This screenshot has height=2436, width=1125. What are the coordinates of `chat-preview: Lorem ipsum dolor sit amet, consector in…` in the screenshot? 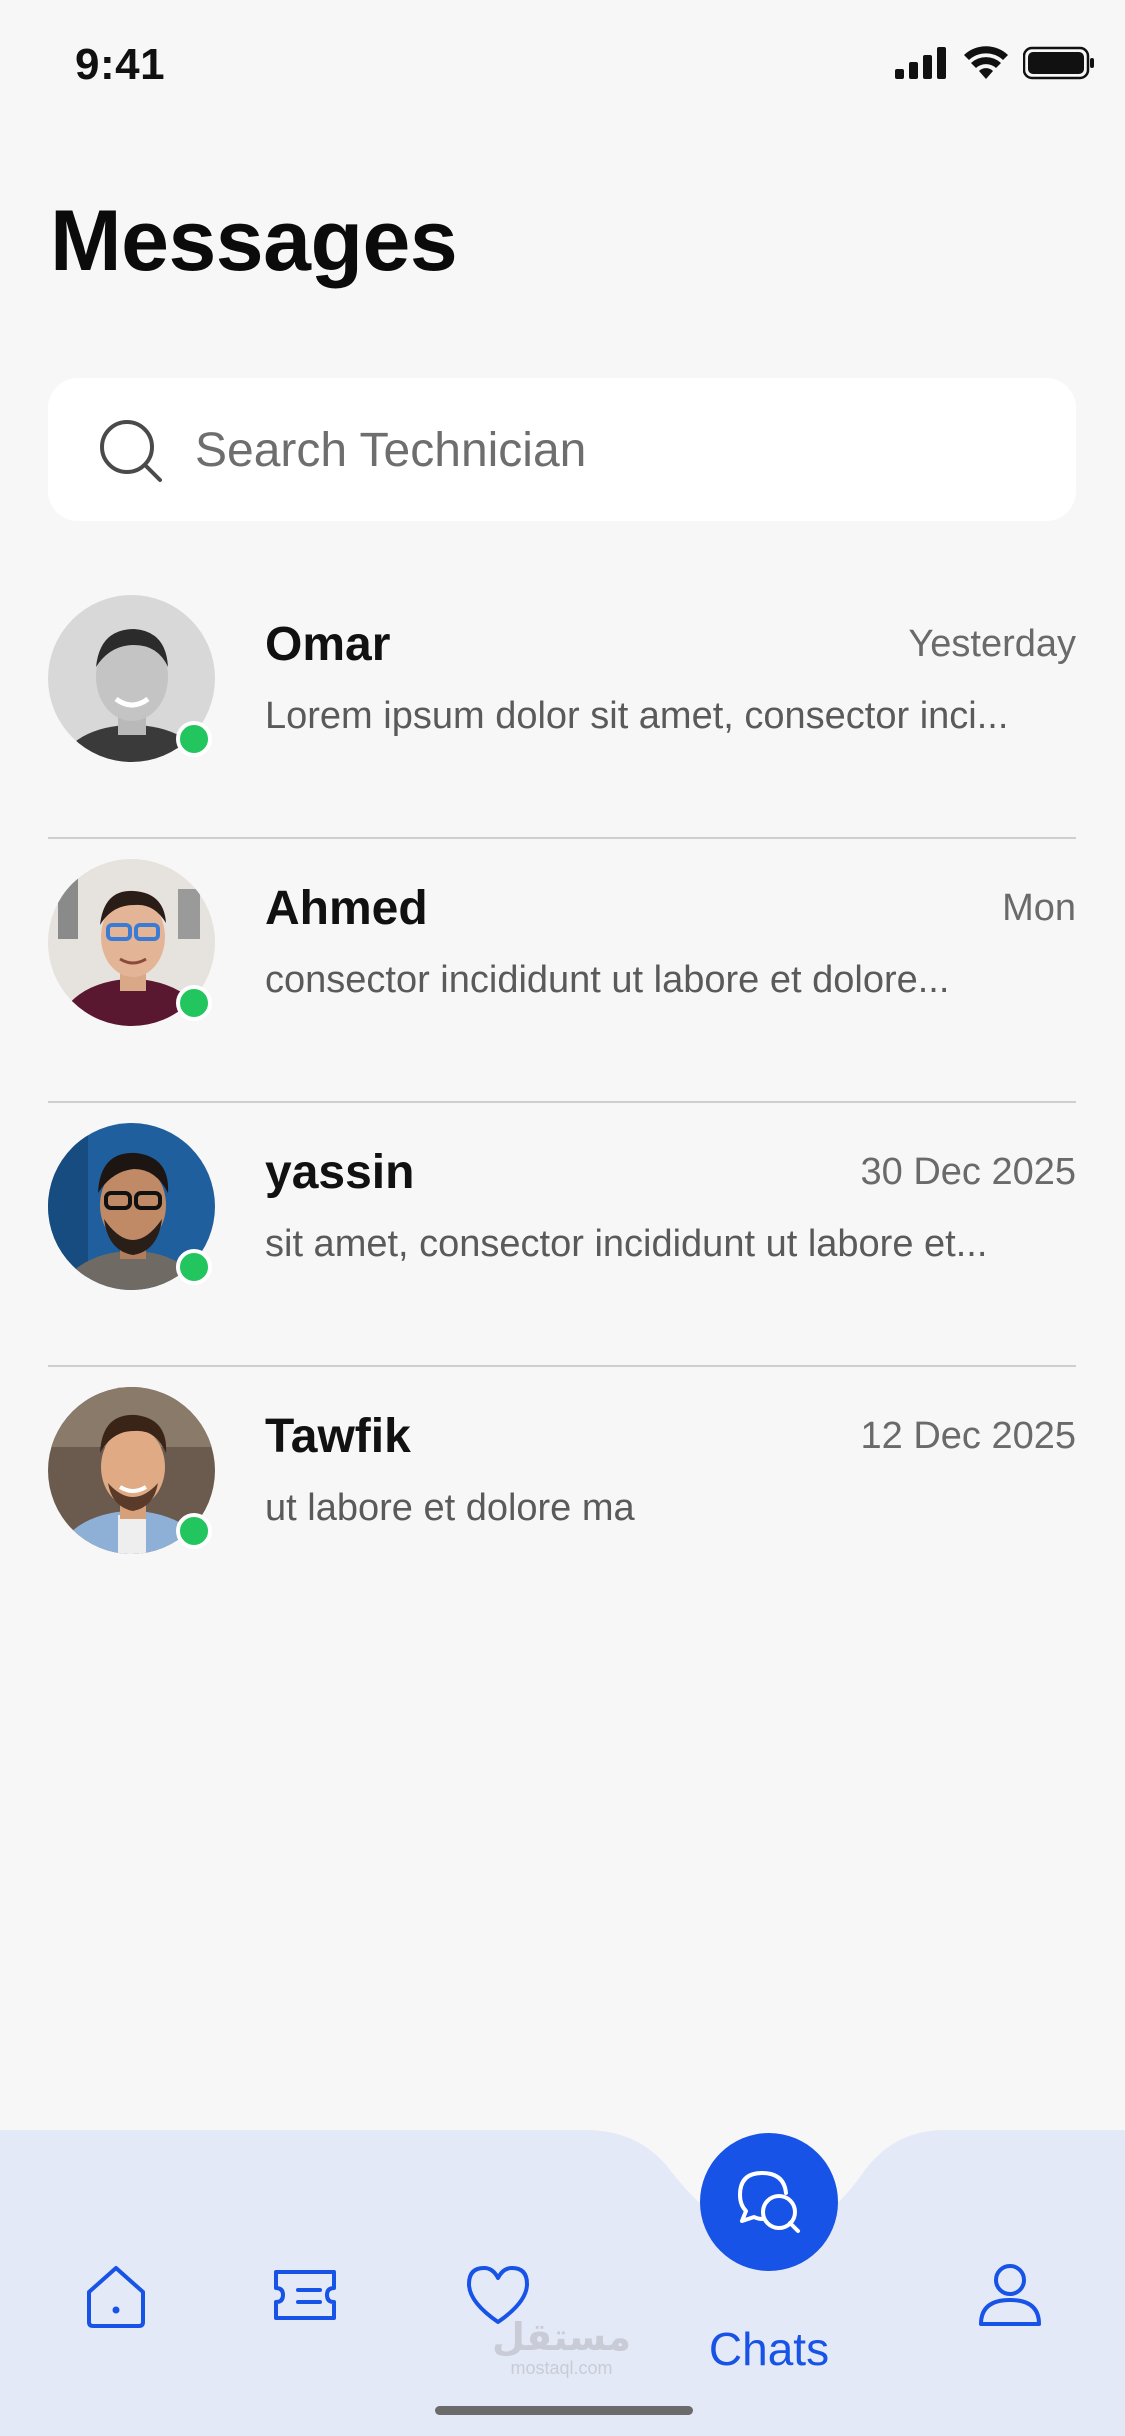 It's located at (637, 716).